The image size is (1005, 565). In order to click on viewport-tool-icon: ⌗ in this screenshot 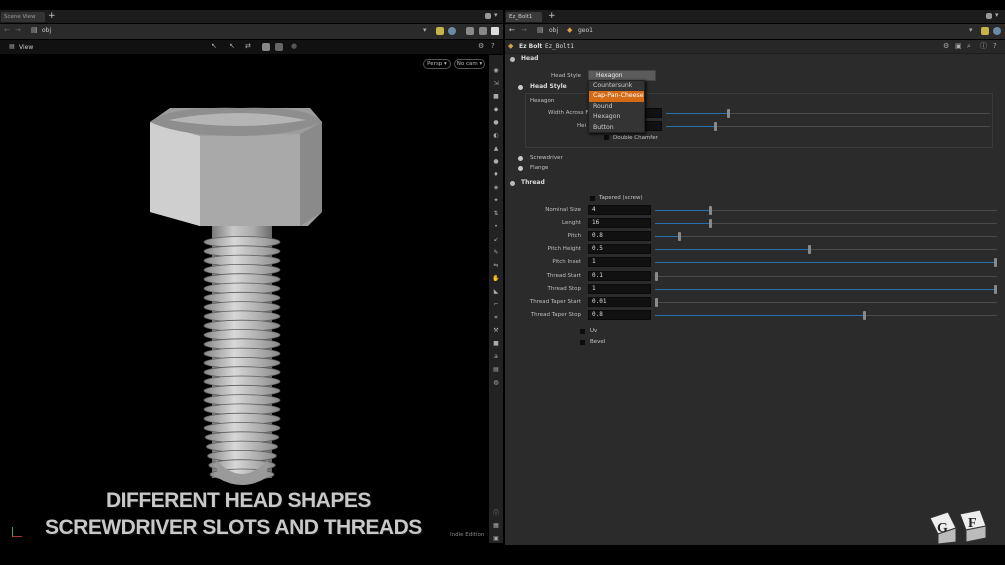, I will do `click(496, 317)`.